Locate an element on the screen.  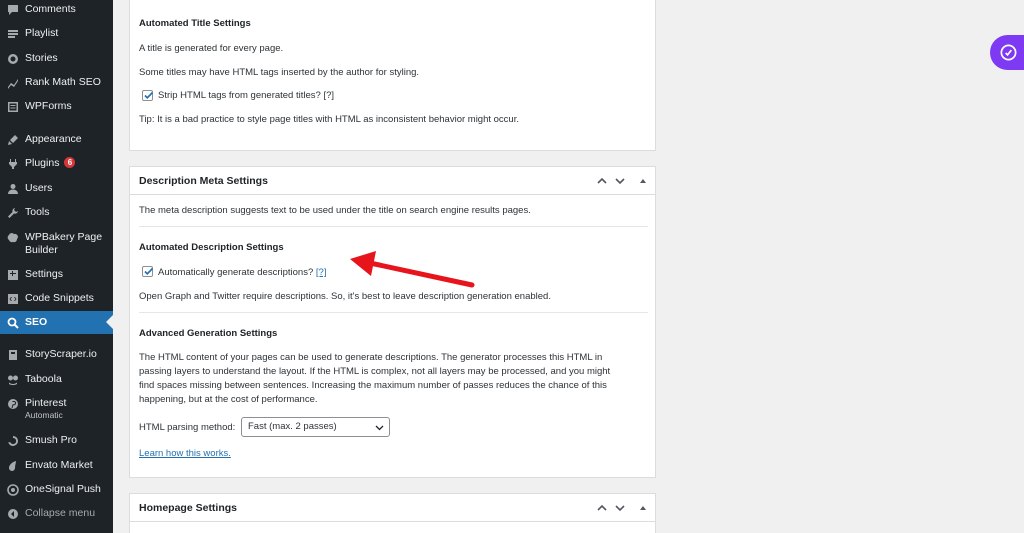
advanced-generation-heading: Advanced Generation Settings is located at coordinates (208, 333).